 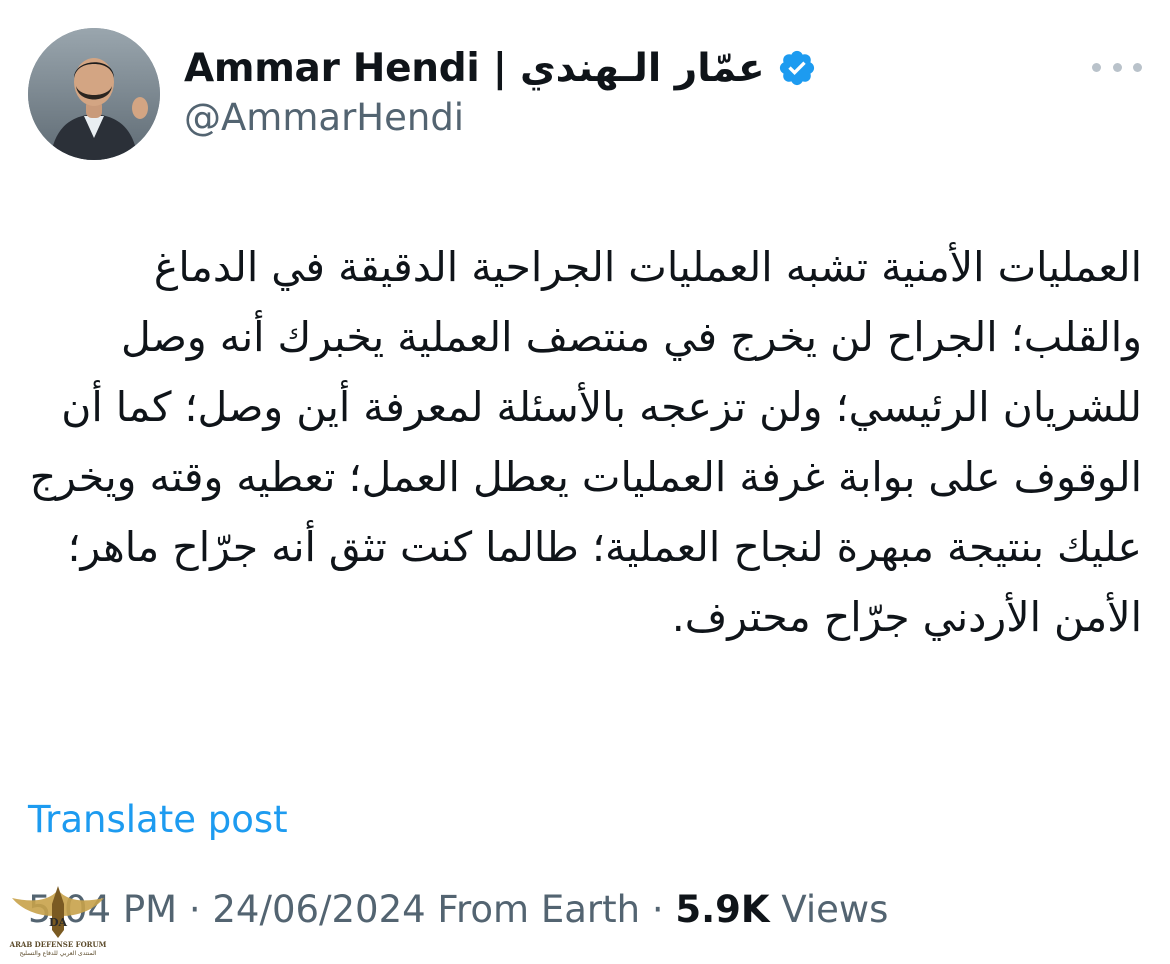 I want to click on avatar-photo, so click(x=94, y=94).